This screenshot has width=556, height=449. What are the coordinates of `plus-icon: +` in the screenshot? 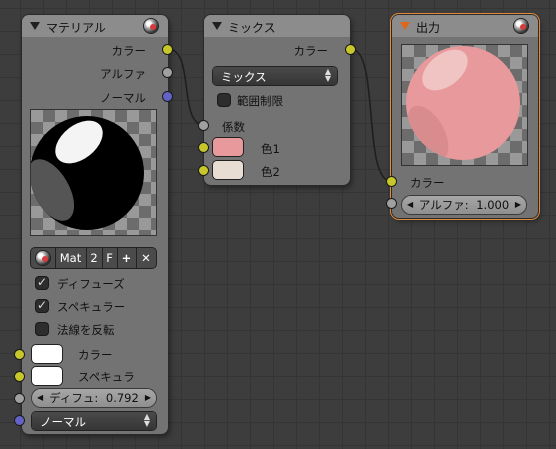 It's located at (126, 258).